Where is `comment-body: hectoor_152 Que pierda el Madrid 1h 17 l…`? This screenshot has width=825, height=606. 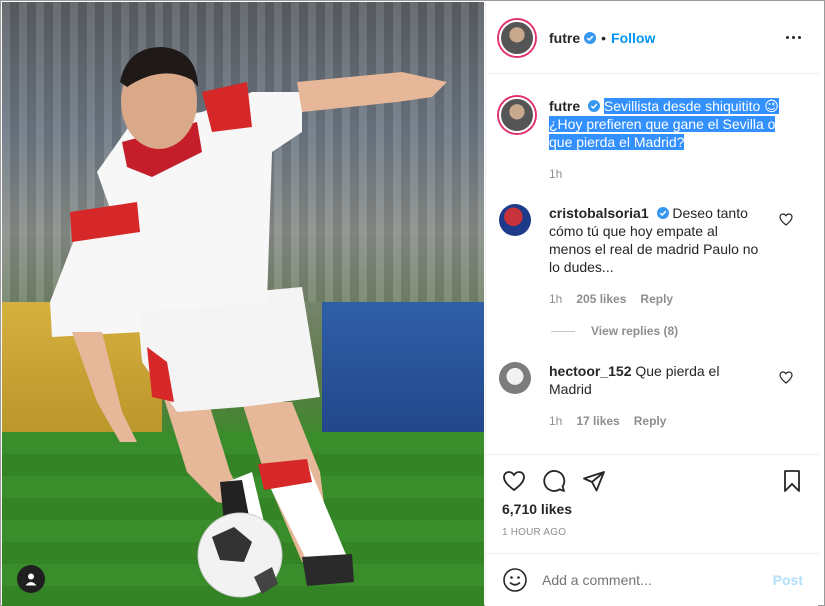 comment-body: hectoor_152 Que pierda el Madrid 1h 17 l… is located at coordinates (664, 396).